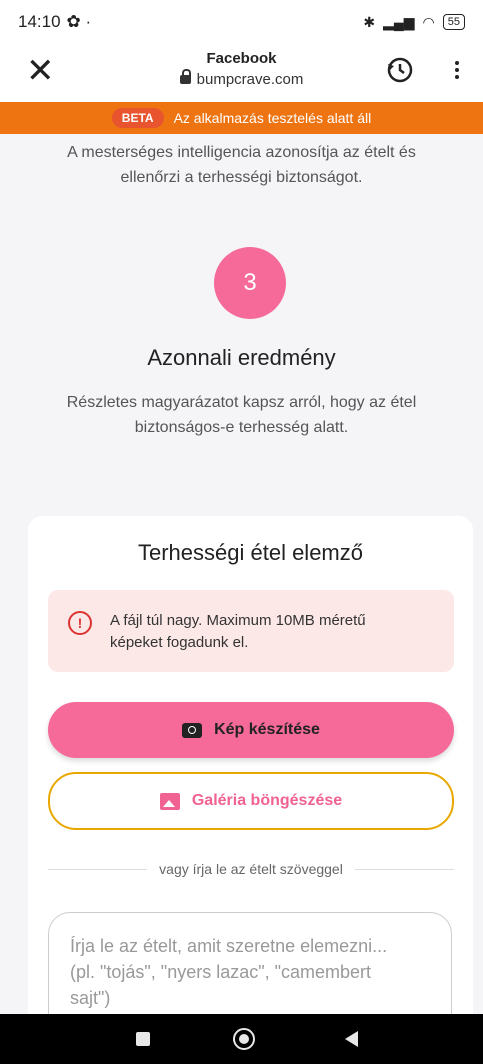  What do you see at coordinates (267, 800) in the screenshot?
I see `browse-gallery-label: Galéria böngészése` at bounding box center [267, 800].